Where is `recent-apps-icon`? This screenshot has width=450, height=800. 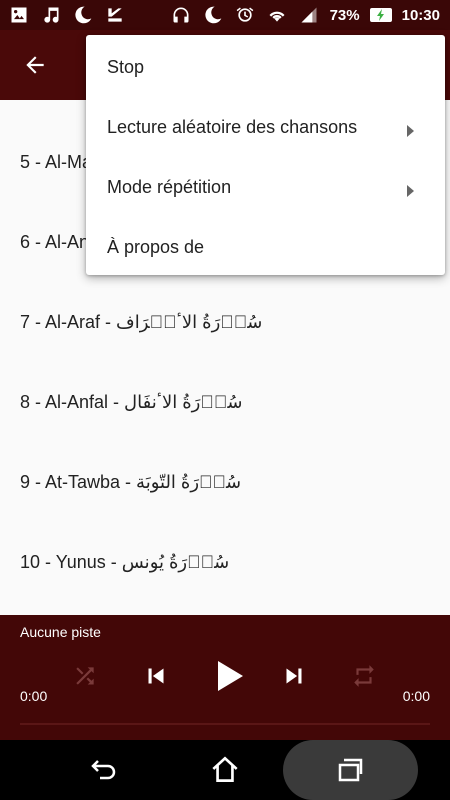
recent-apps-icon is located at coordinates (350, 770).